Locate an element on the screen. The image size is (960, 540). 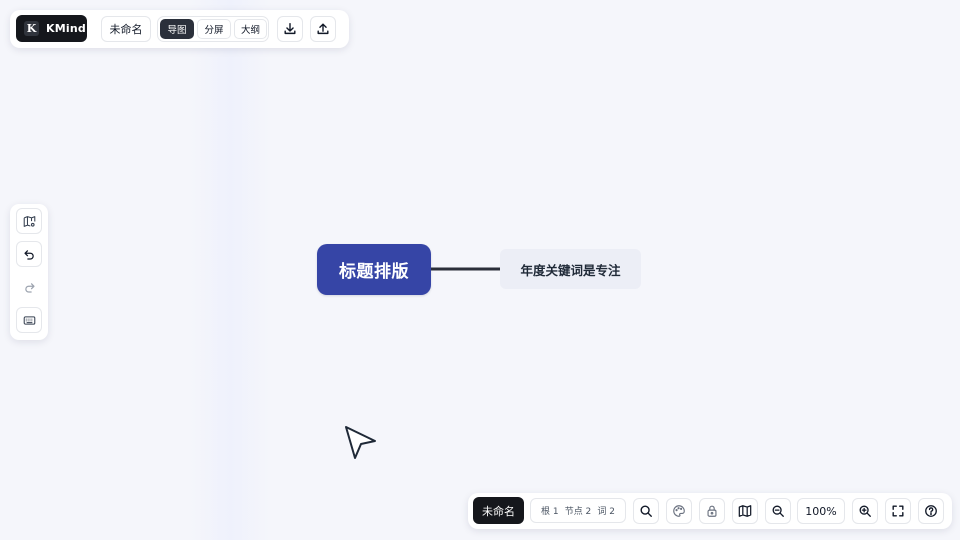
redo-icon is located at coordinates (29, 287).